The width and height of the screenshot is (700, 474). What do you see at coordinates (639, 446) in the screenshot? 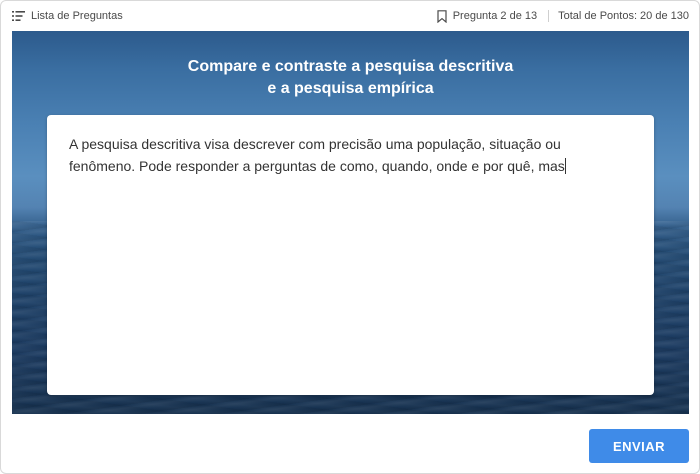
I see `submit-button: ENVIAR` at bounding box center [639, 446].